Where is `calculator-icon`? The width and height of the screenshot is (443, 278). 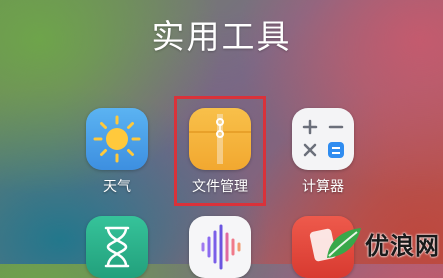 calculator-icon is located at coordinates (323, 139).